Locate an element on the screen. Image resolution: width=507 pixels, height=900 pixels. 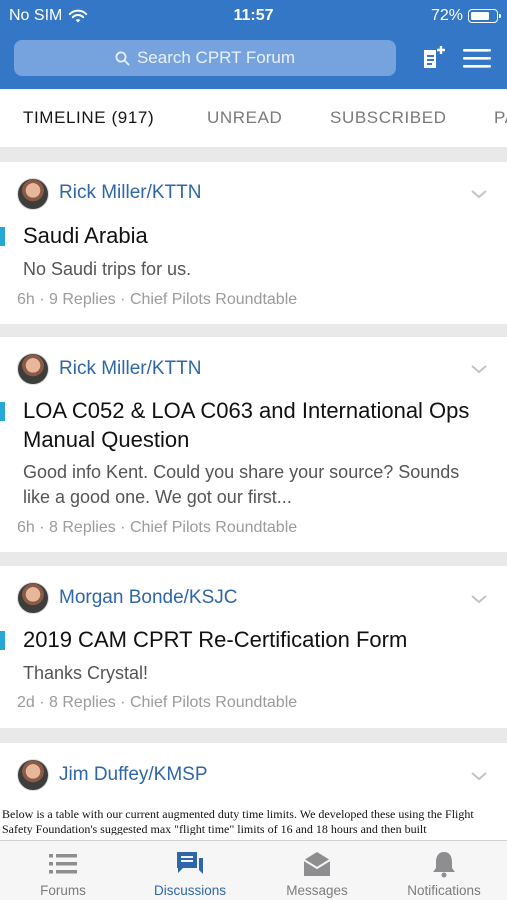
tab-notifications: Notifications is located at coordinates (444, 870).